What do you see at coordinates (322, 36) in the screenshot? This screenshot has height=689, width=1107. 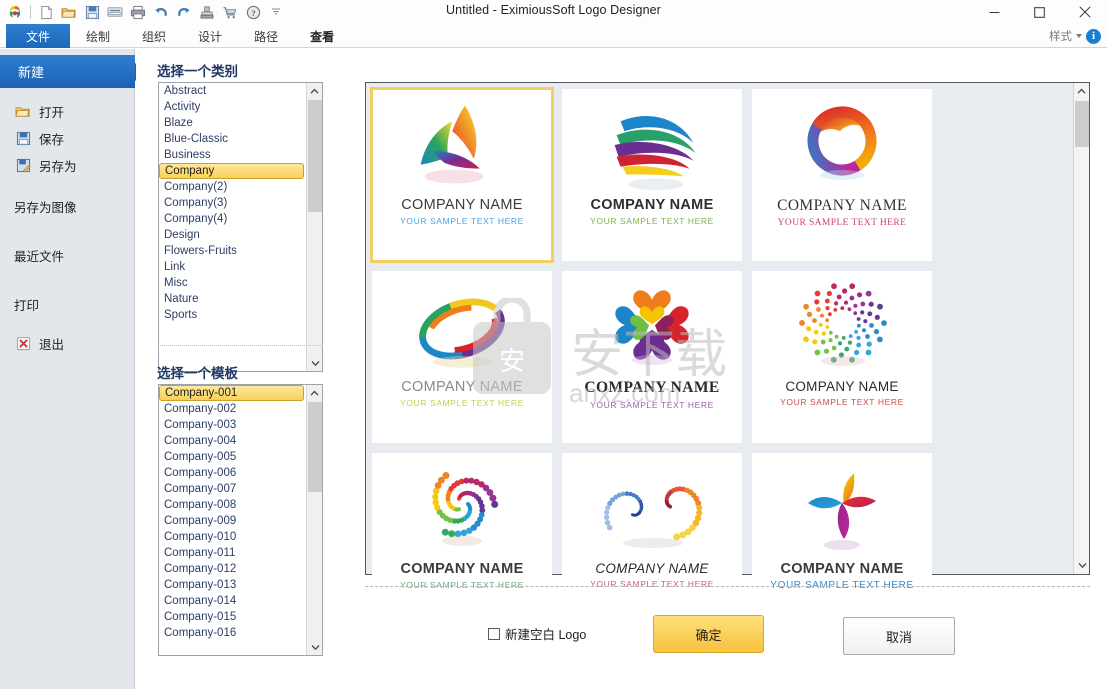 I see `tab-view: 查看` at bounding box center [322, 36].